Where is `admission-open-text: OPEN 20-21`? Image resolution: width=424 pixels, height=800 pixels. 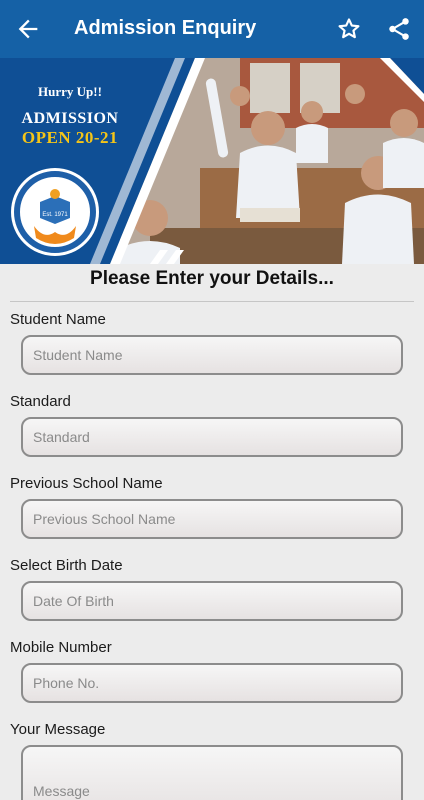
admission-open-text: OPEN 20-21 is located at coordinates (70, 137).